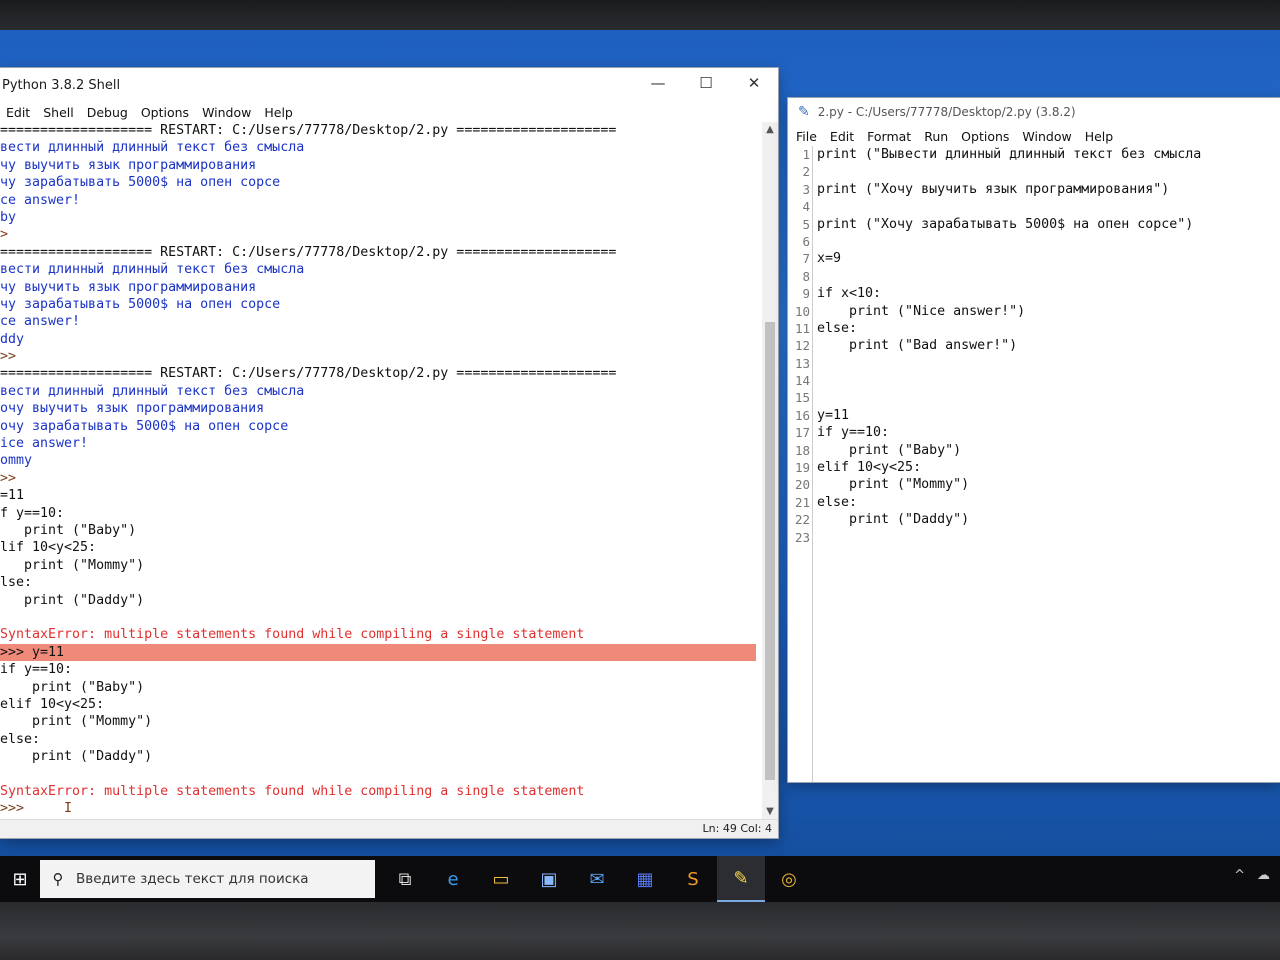 The width and height of the screenshot is (1280, 960). Describe the element at coordinates (1252, 875) in the screenshot. I see `system-tray: ^ ☁` at that location.